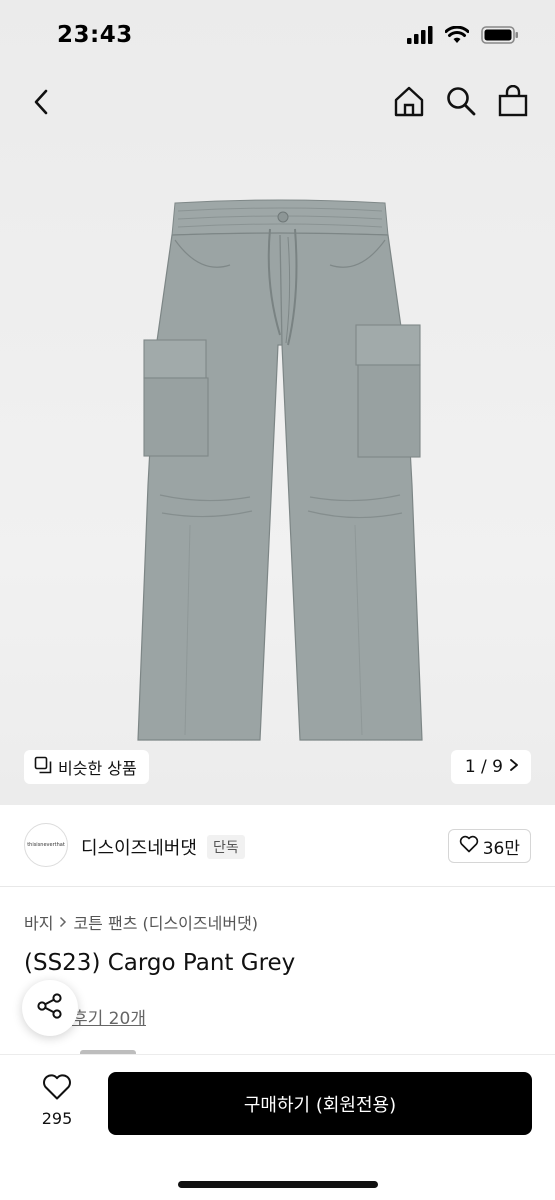  Describe the element at coordinates (43, 767) in the screenshot. I see `copy-icon` at that location.